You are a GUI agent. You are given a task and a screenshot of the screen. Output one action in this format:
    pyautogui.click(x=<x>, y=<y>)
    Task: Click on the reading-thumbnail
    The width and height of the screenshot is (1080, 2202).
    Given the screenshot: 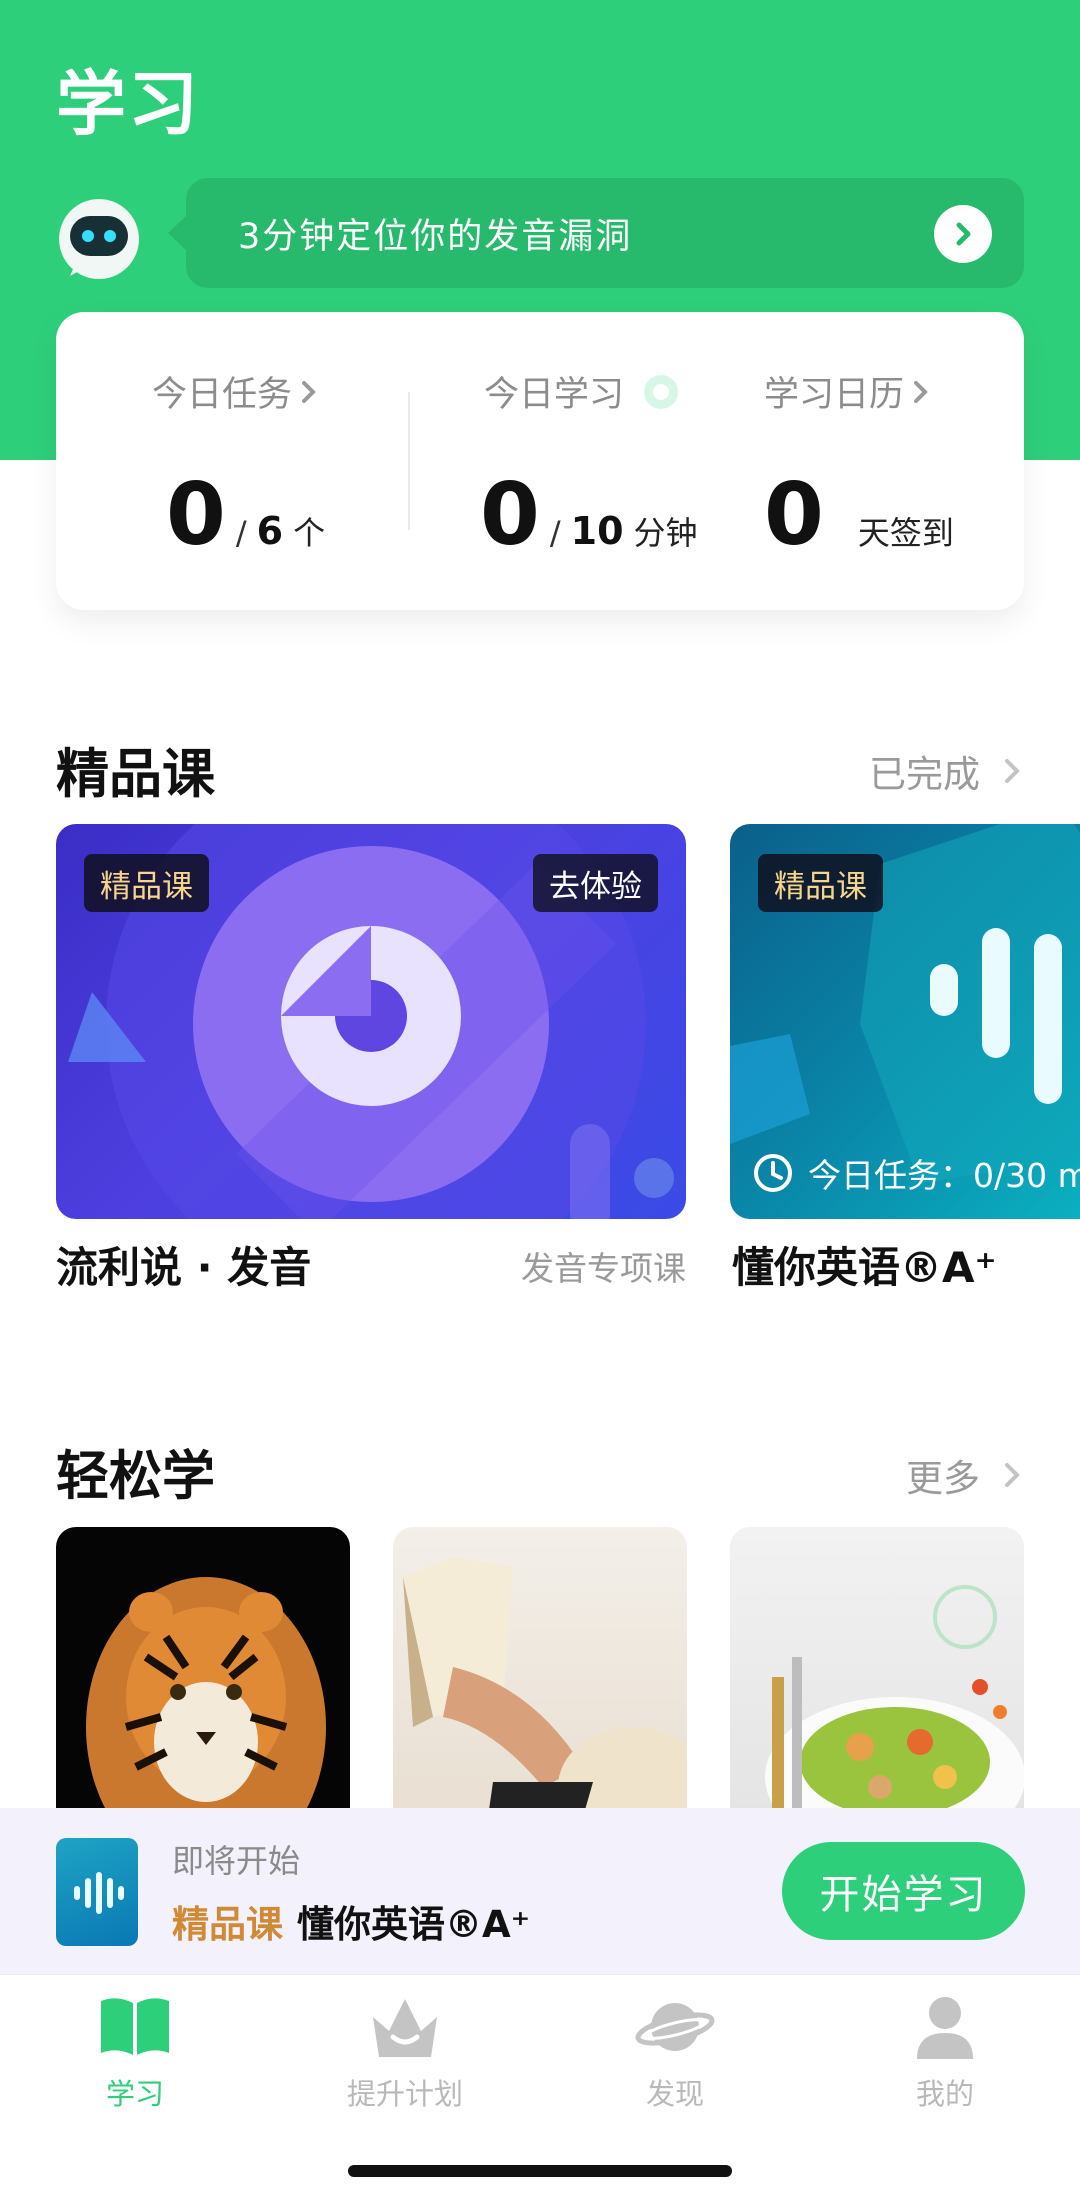 What is the action you would take?
    pyautogui.click(x=540, y=1672)
    